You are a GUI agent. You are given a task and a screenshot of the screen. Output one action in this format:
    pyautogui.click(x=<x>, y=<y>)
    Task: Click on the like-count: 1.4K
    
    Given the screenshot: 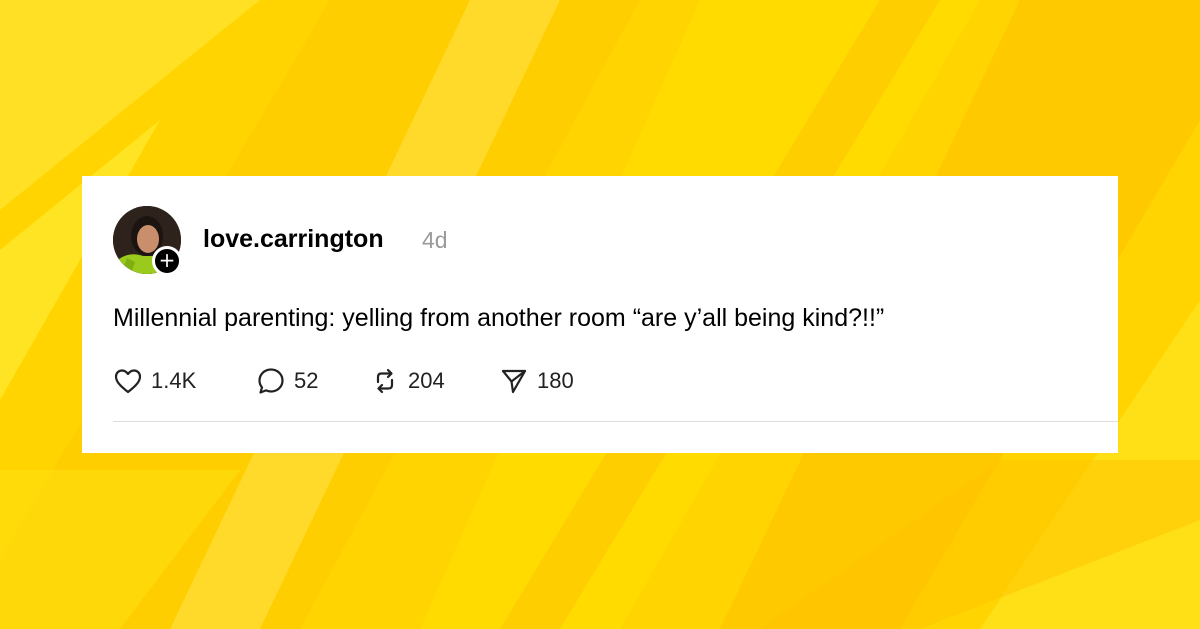 What is the action you would take?
    pyautogui.click(x=174, y=380)
    